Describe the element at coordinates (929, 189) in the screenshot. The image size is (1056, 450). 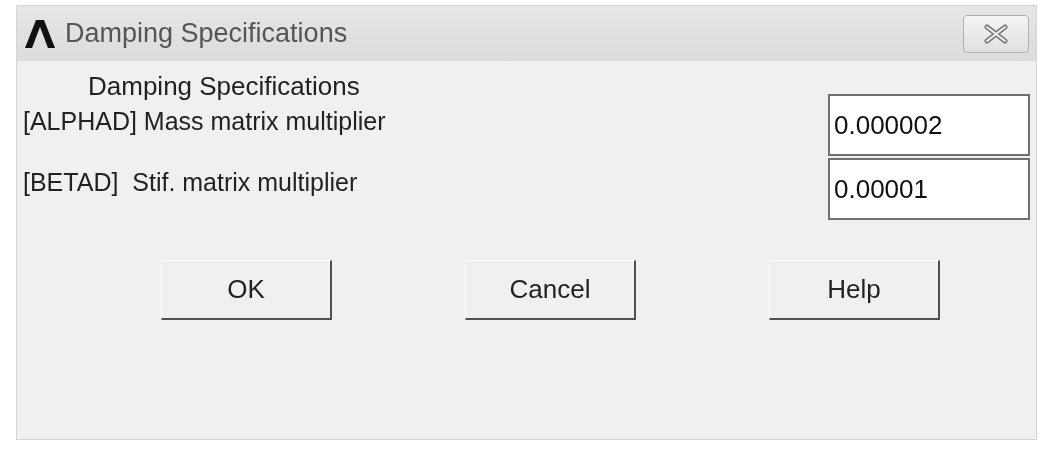
I see `input-field: 0.00001` at that location.